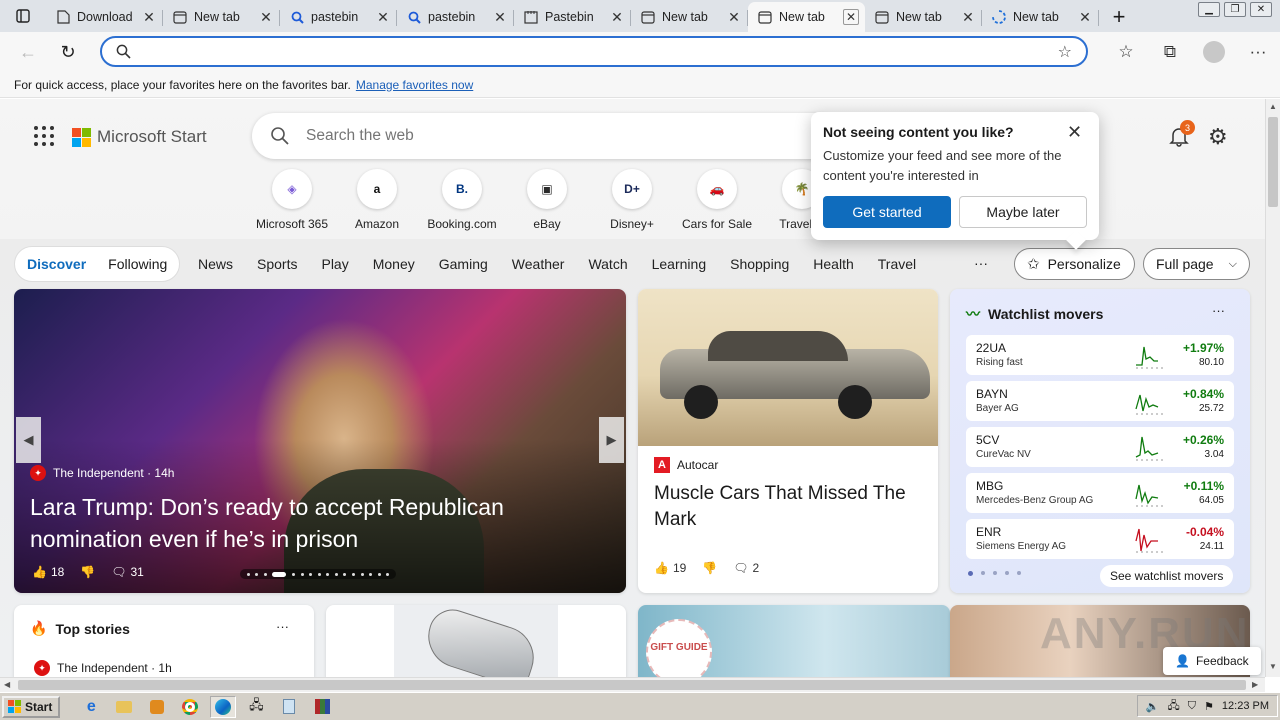  I want to click on clock: 12:23 PM, so click(1245, 706).